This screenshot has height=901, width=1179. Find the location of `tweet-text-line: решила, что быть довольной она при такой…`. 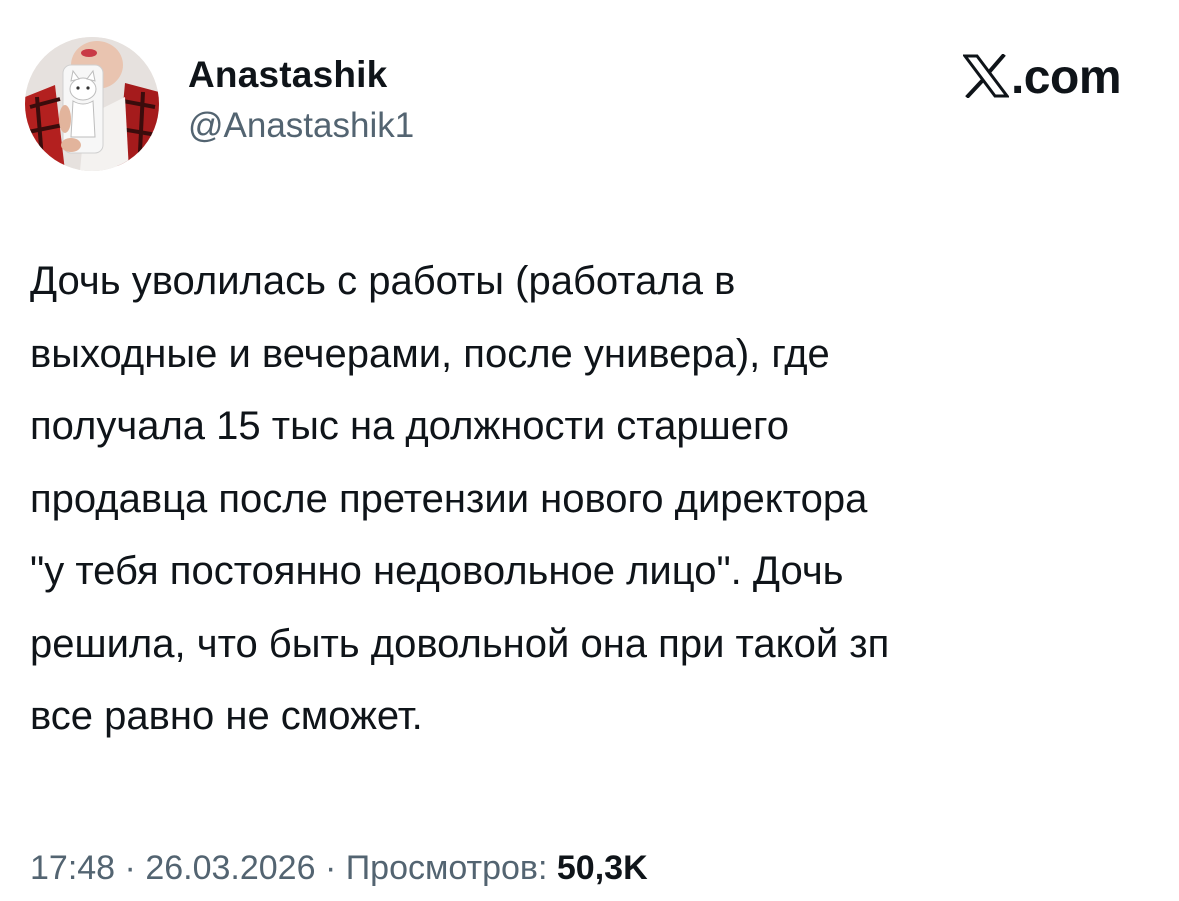

tweet-text-line: решила, что быть довольной она при такой… is located at coordinates (460, 643).